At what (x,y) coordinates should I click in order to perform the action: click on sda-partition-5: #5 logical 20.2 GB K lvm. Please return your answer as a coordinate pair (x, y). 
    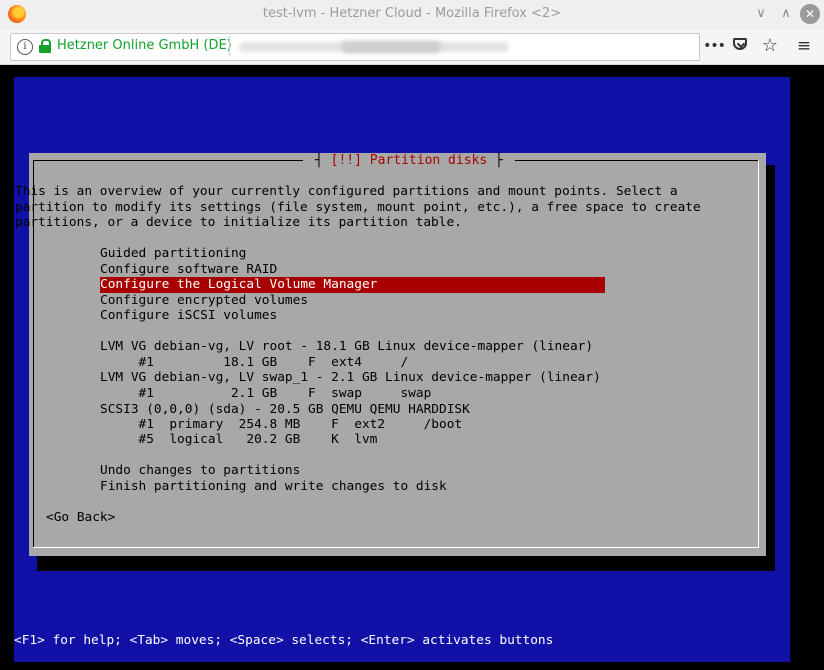
    Looking at the image, I should click on (352, 440).